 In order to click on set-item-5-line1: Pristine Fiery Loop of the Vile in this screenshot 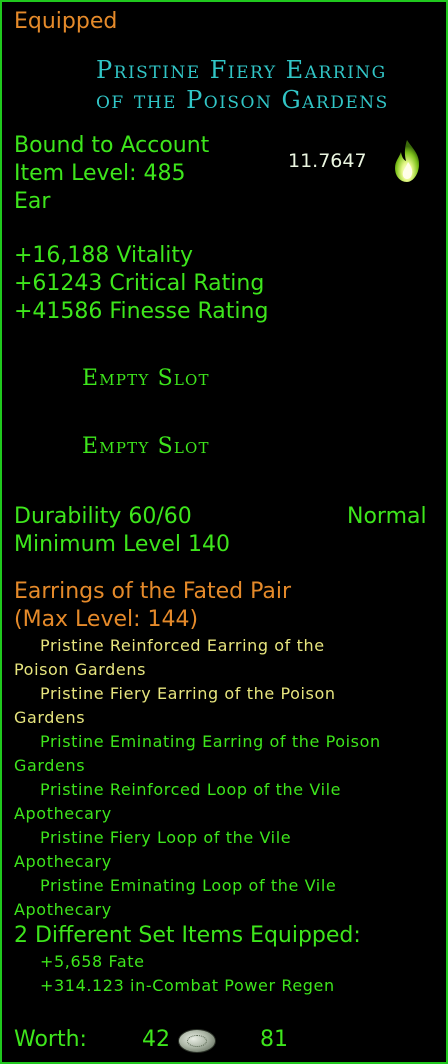, I will do `click(166, 837)`.